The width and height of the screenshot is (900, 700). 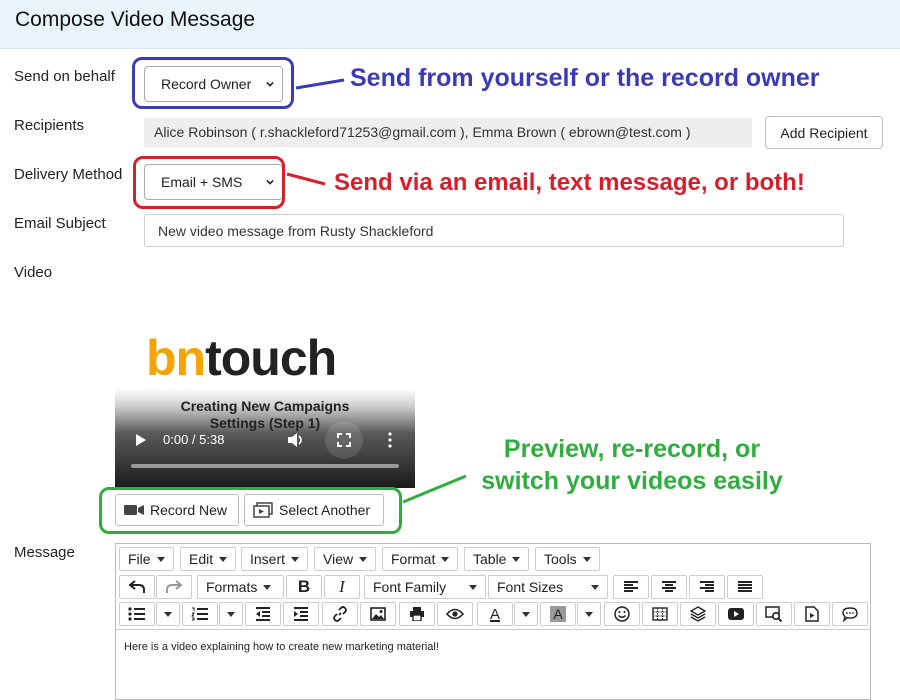 I want to click on preview-button, so click(x=455, y=614).